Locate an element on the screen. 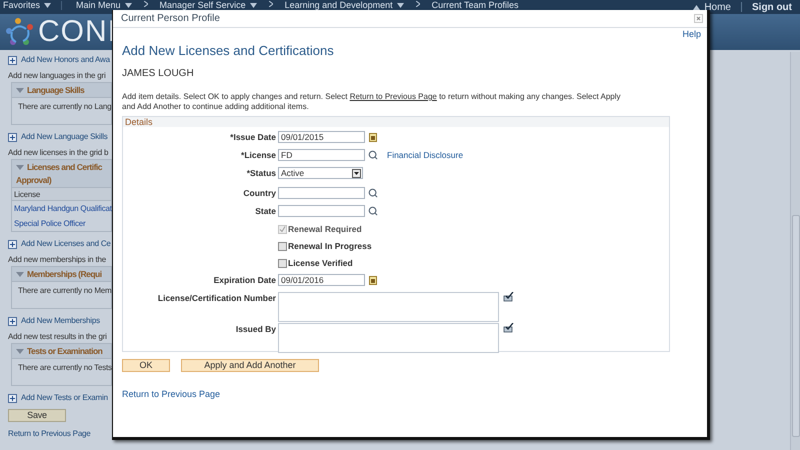  hint-text: Add new languages in the gri is located at coordinates (57, 75).